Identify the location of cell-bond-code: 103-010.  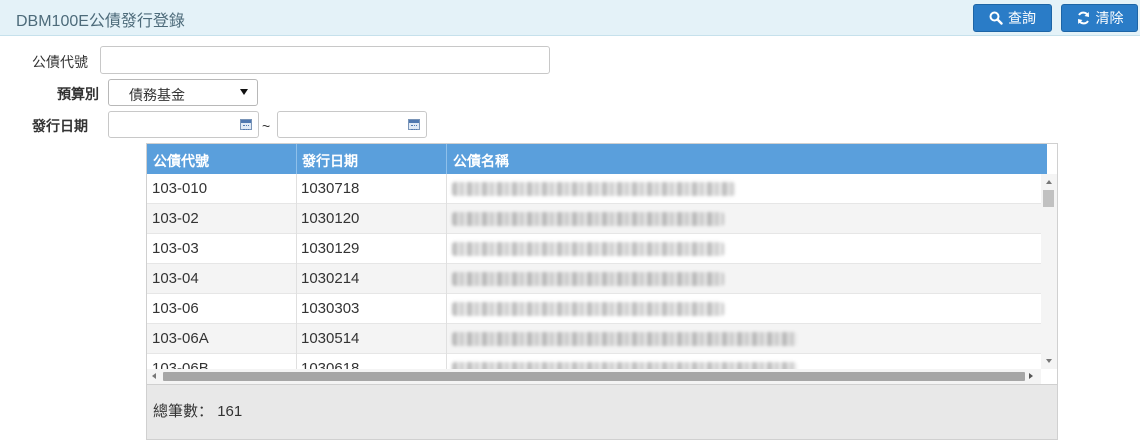
(180, 188).